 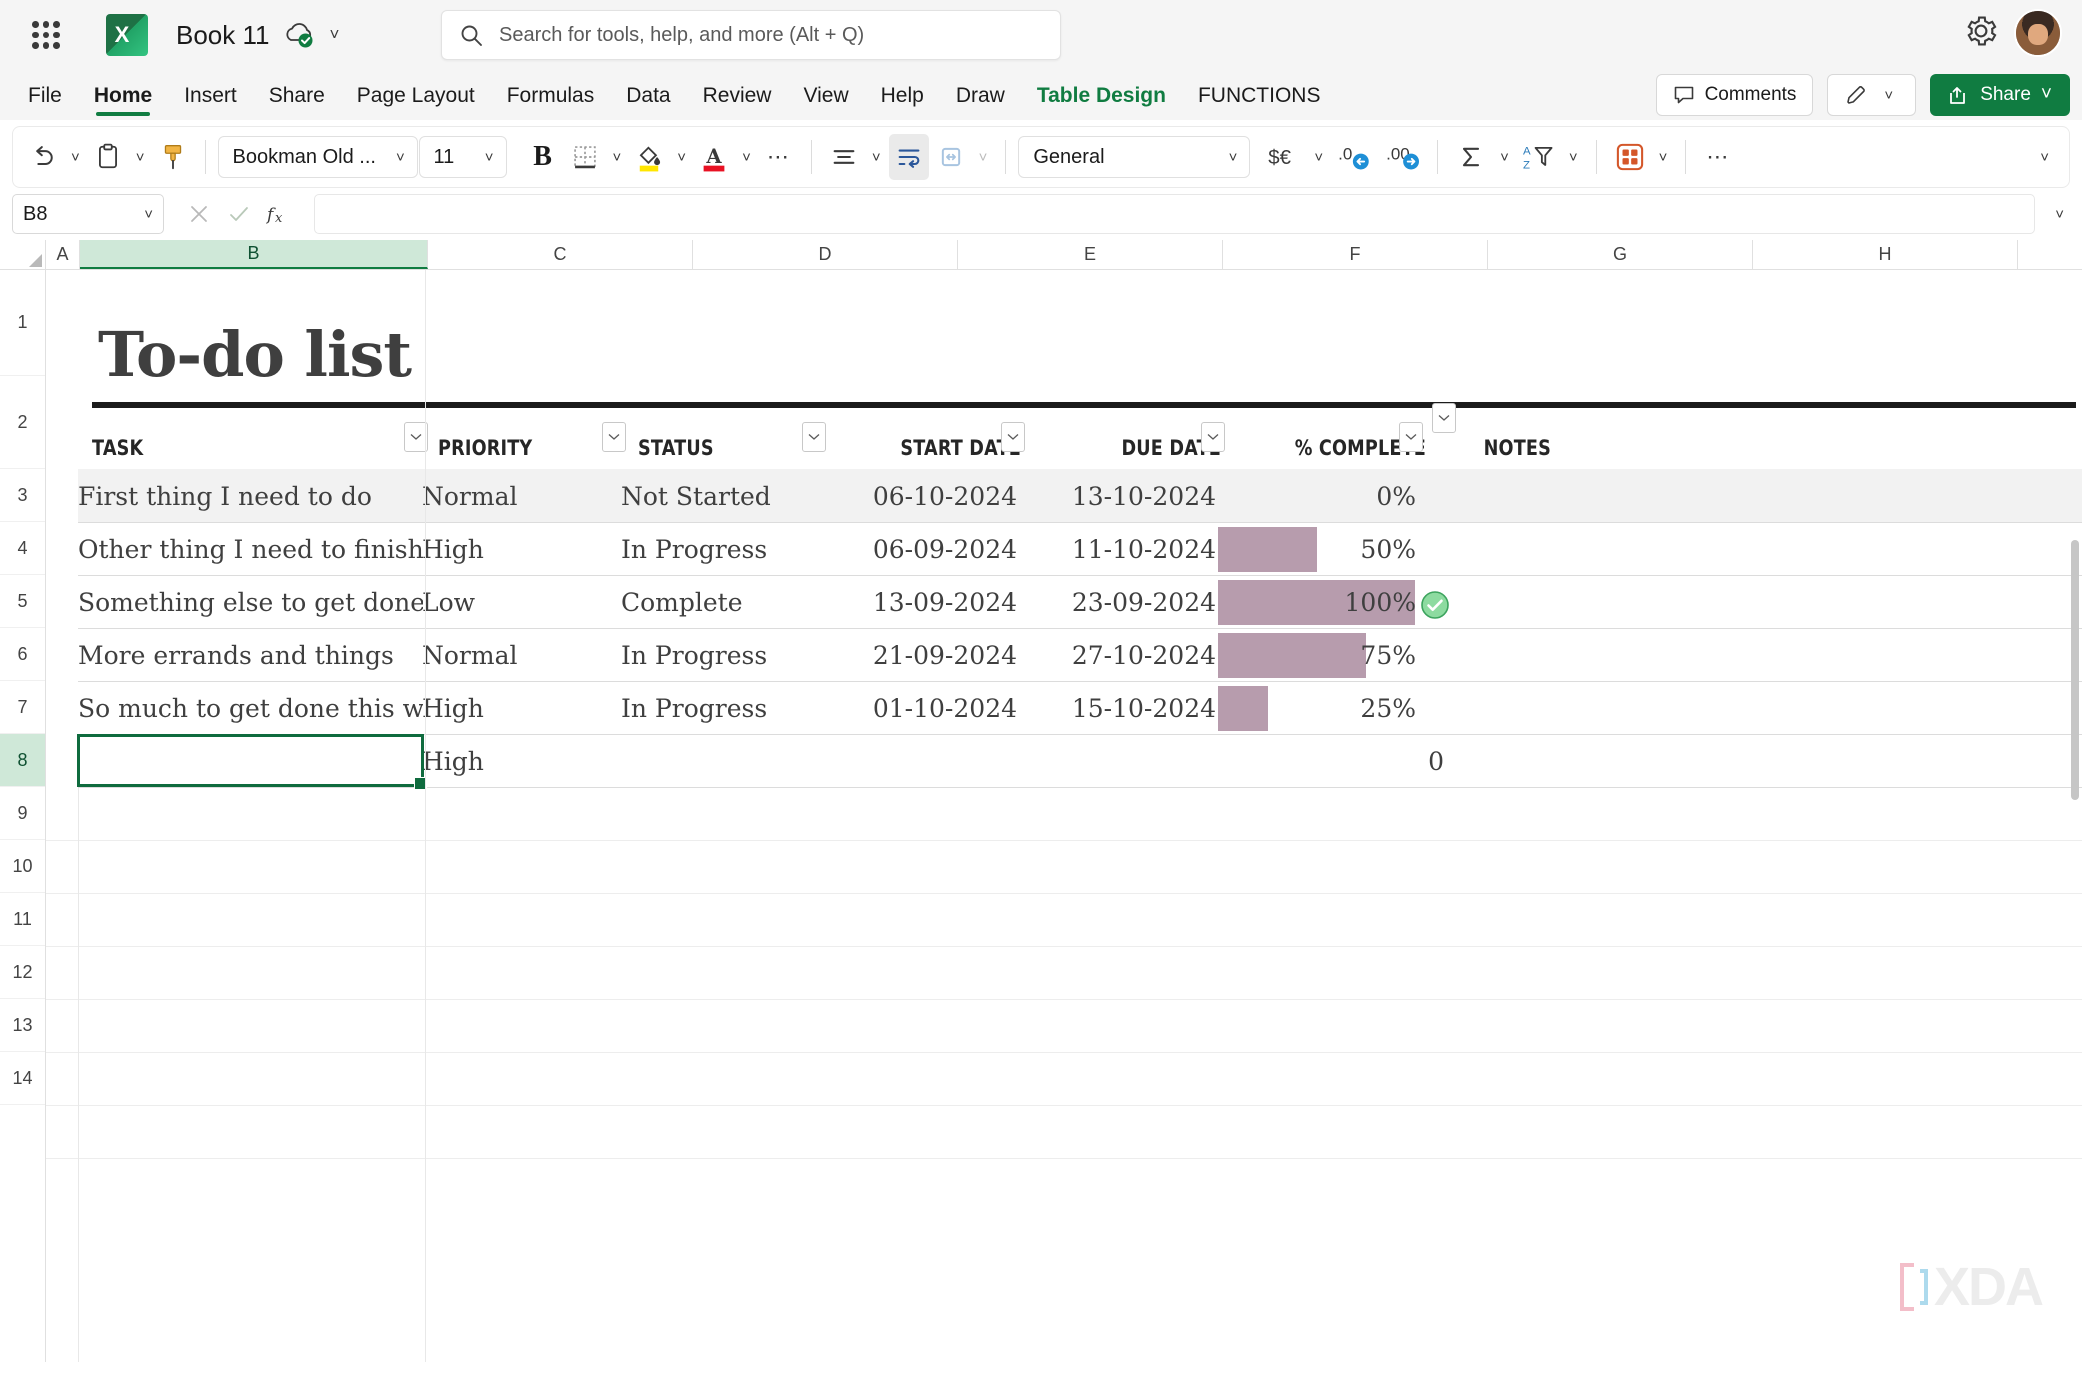 What do you see at coordinates (250, 708) in the screenshot?
I see `cell-task-5: So much to get done this week` at bounding box center [250, 708].